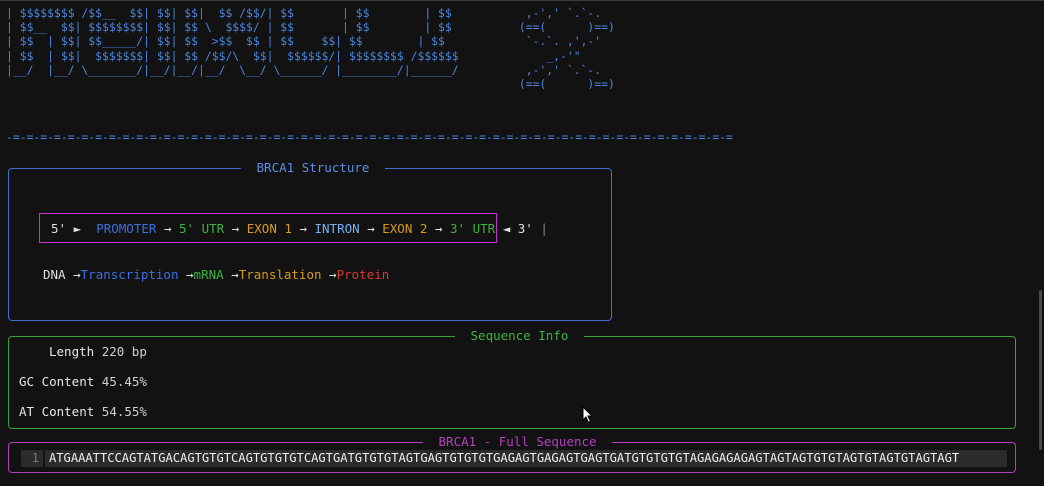 The image size is (1044, 486). What do you see at coordinates (546, 55) in the screenshot?
I see `dna-art-line: _,-'"` at bounding box center [546, 55].